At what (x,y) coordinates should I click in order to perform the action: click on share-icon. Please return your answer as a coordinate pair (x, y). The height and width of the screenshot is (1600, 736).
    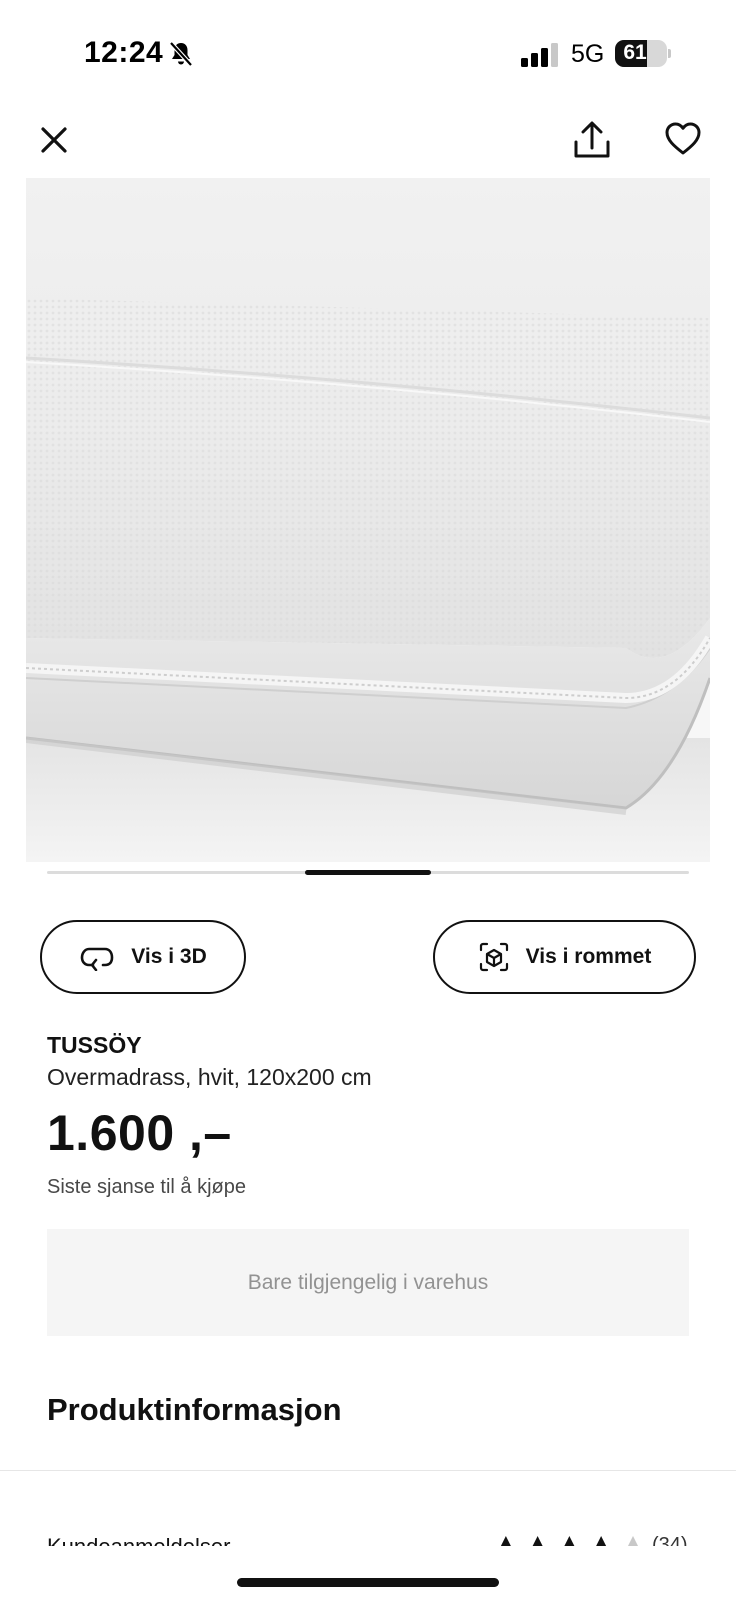
    Looking at the image, I should click on (592, 140).